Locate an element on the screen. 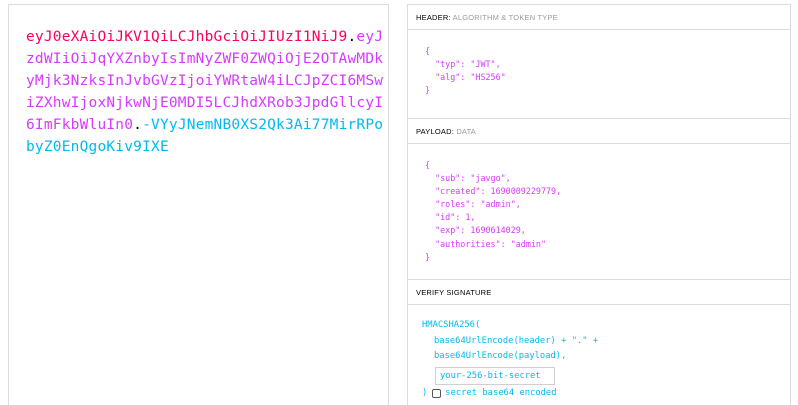 This screenshot has height=405, width=798. header-section-title: HEADER: ALGORITHM & TOKEN TYPE is located at coordinates (599, 17).